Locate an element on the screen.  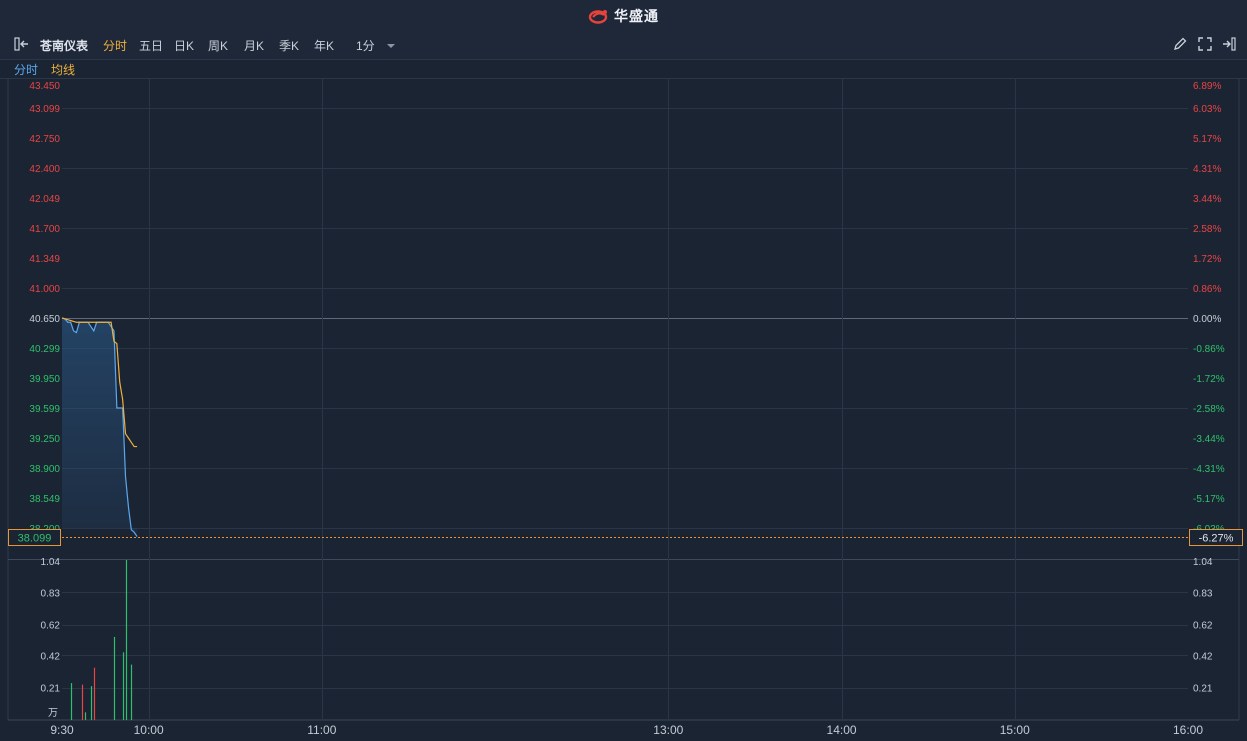
pct-tick-label: 2.58% is located at coordinates (1207, 229).